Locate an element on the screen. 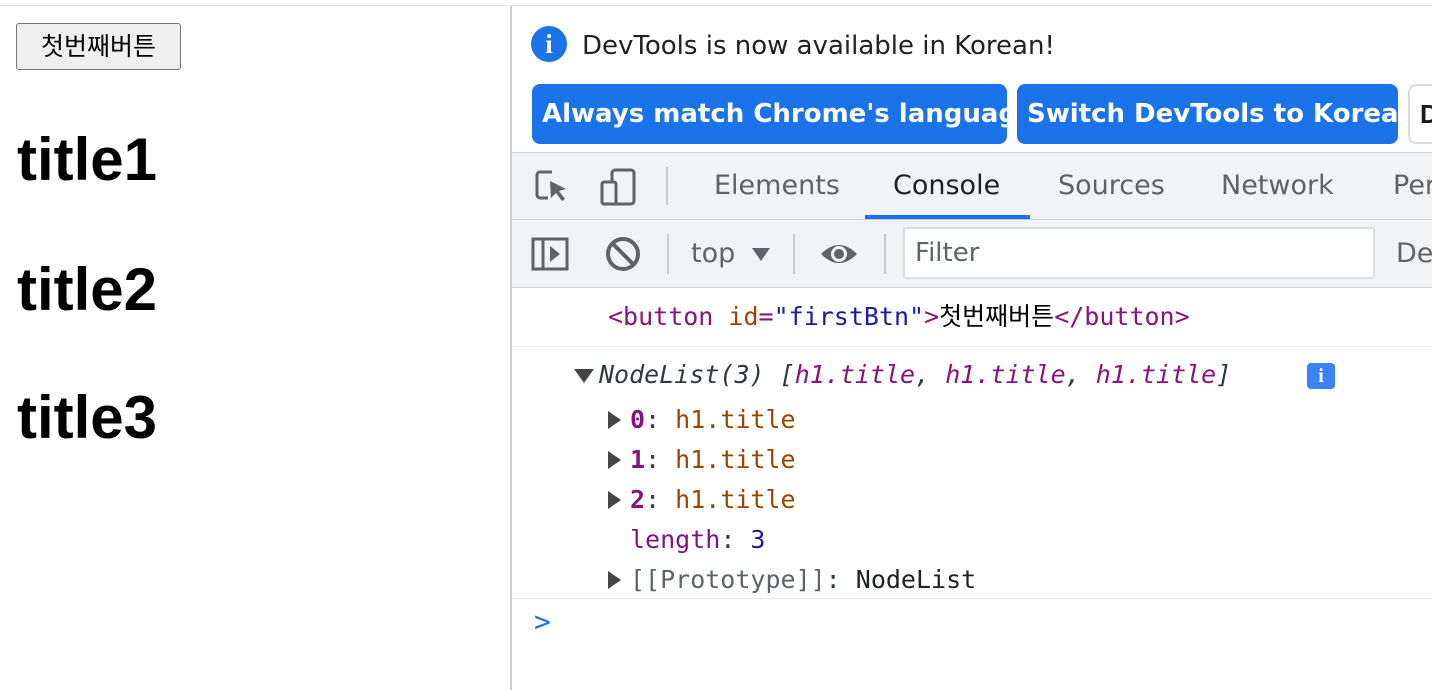 This screenshot has width=1432, height=690. element-log: <button id="firstBtn">첫번째버튼</button> is located at coordinates (899, 317).